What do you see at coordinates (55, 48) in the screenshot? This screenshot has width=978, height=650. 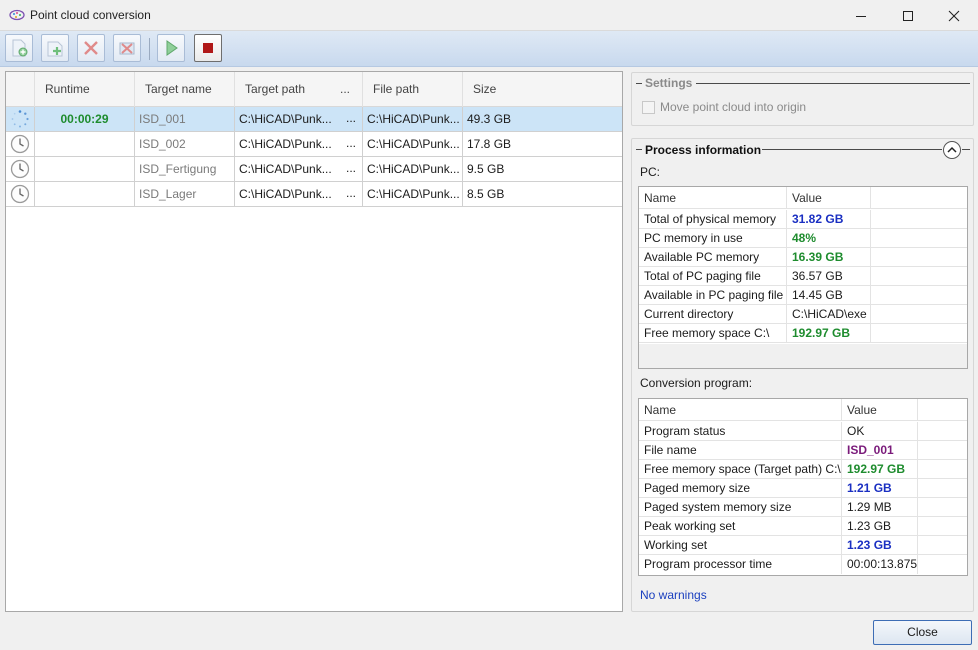 I see `add-folder-button` at bounding box center [55, 48].